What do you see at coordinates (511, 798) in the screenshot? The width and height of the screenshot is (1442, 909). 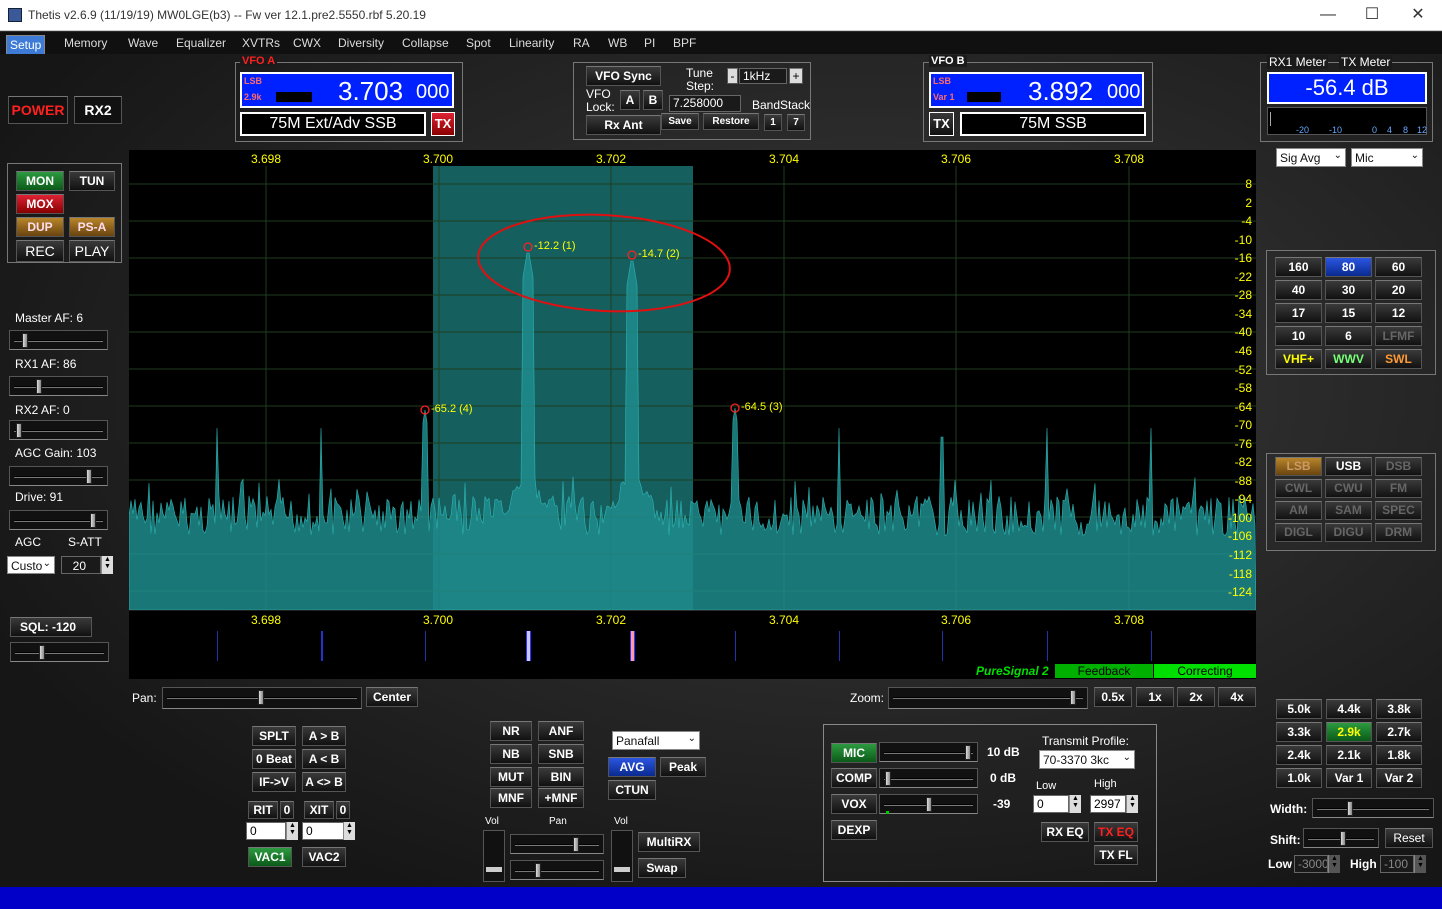 I see `mnf-button: MNF` at bounding box center [511, 798].